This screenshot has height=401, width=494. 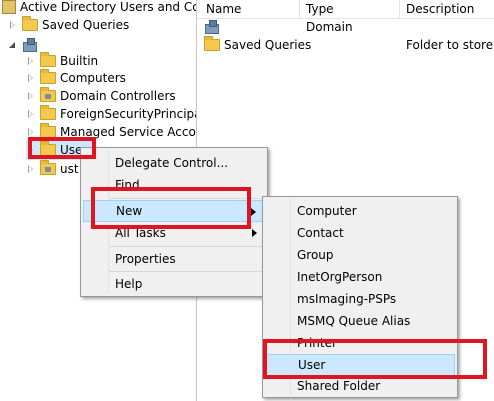 I want to click on tree-item-foreign-security-principals: ForeignSecurityPrincipals, so click(x=111, y=114).